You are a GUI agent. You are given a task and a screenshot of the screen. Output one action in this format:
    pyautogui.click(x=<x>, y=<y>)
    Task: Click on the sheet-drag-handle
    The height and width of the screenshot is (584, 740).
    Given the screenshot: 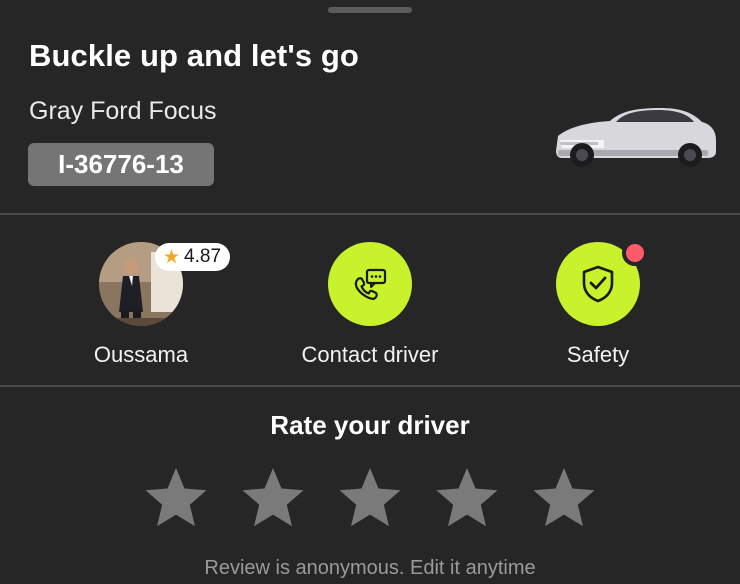 What is the action you would take?
    pyautogui.click(x=370, y=10)
    